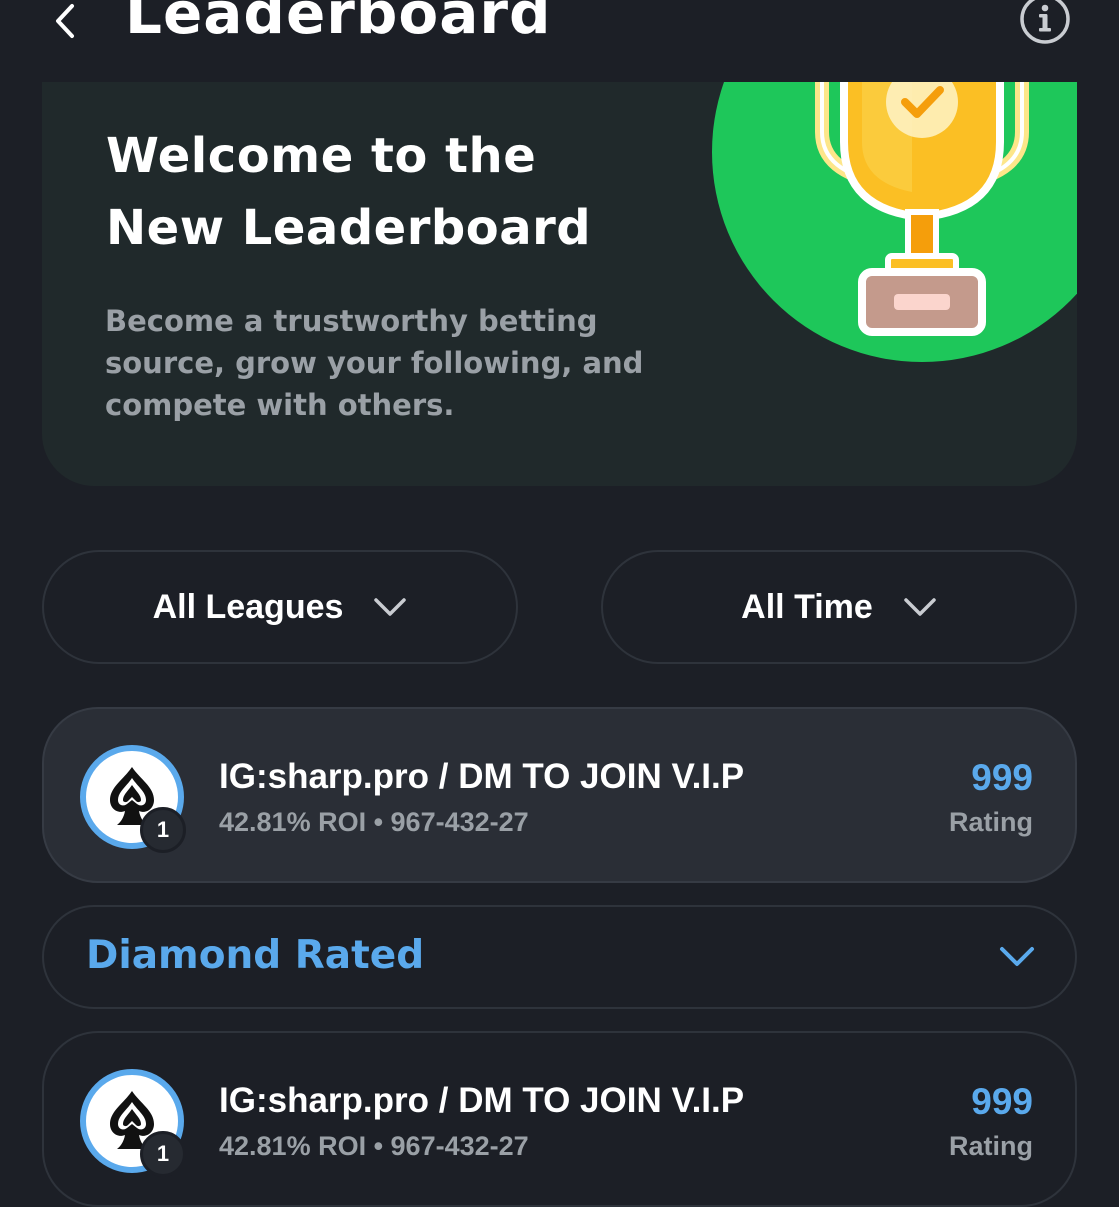 The height and width of the screenshot is (1207, 1119). I want to click on chevron-left-icon, so click(65, 21).